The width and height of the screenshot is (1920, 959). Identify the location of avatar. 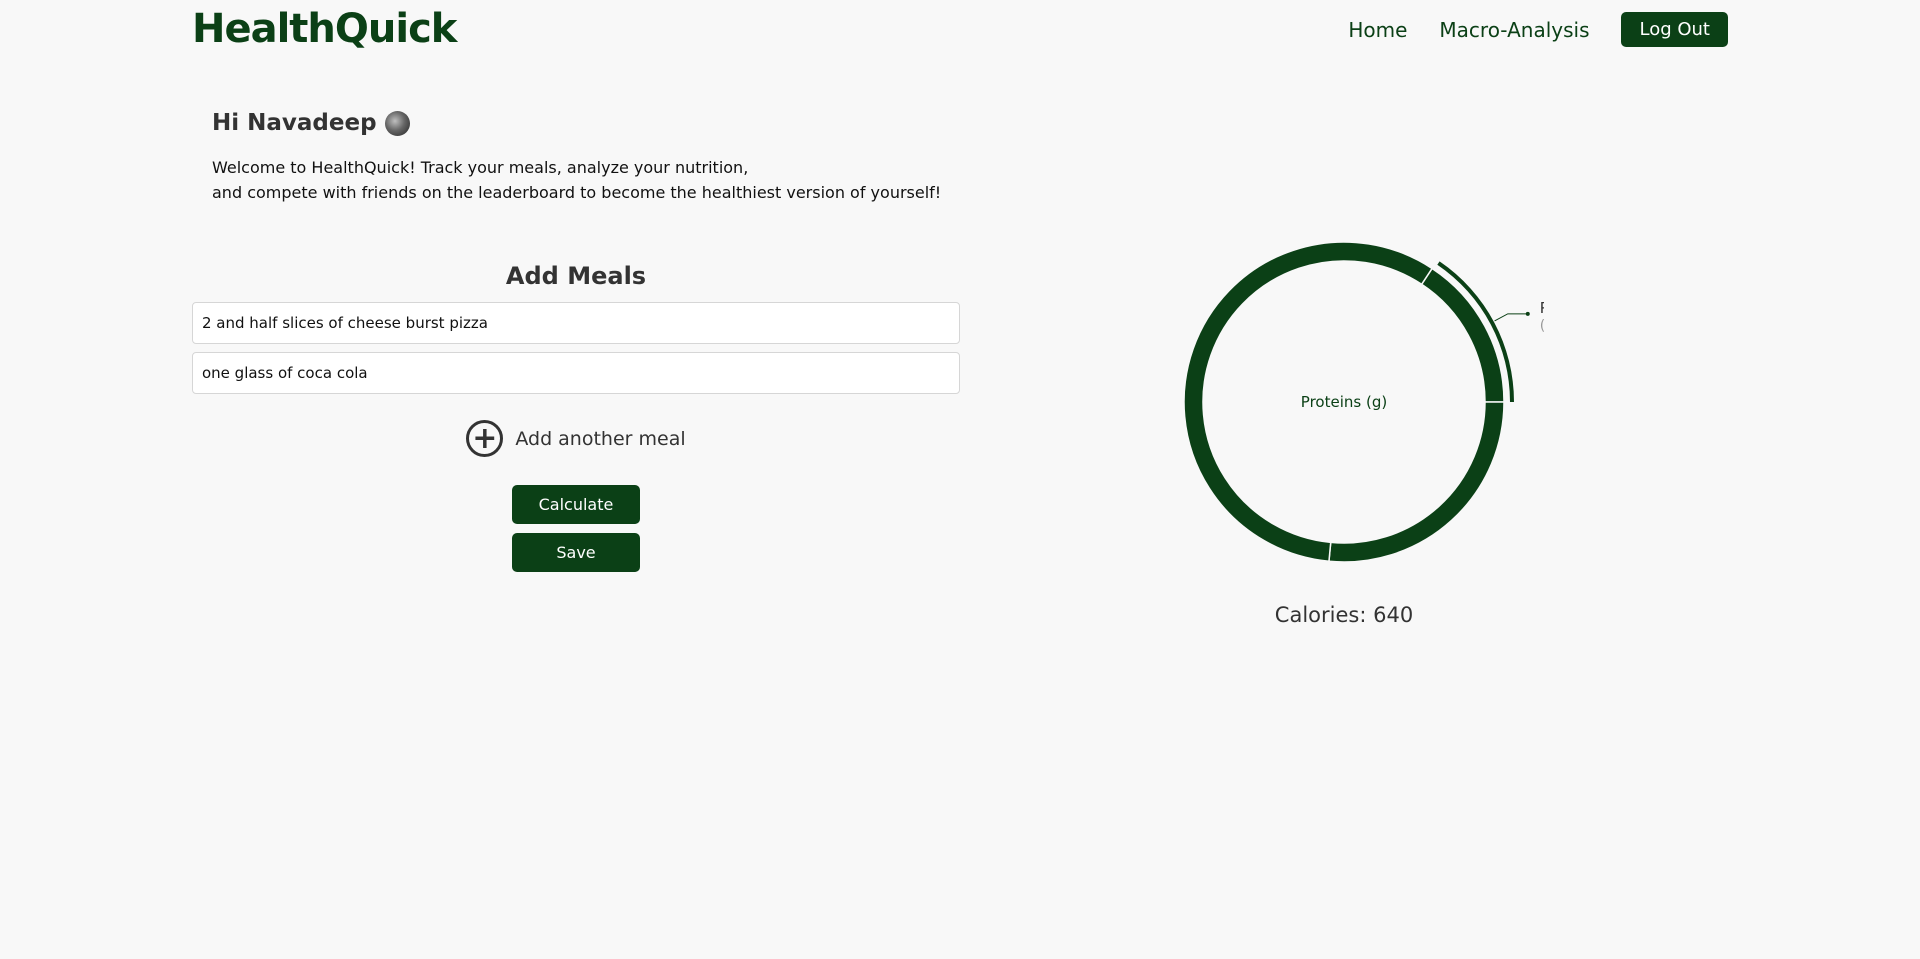
(397, 123).